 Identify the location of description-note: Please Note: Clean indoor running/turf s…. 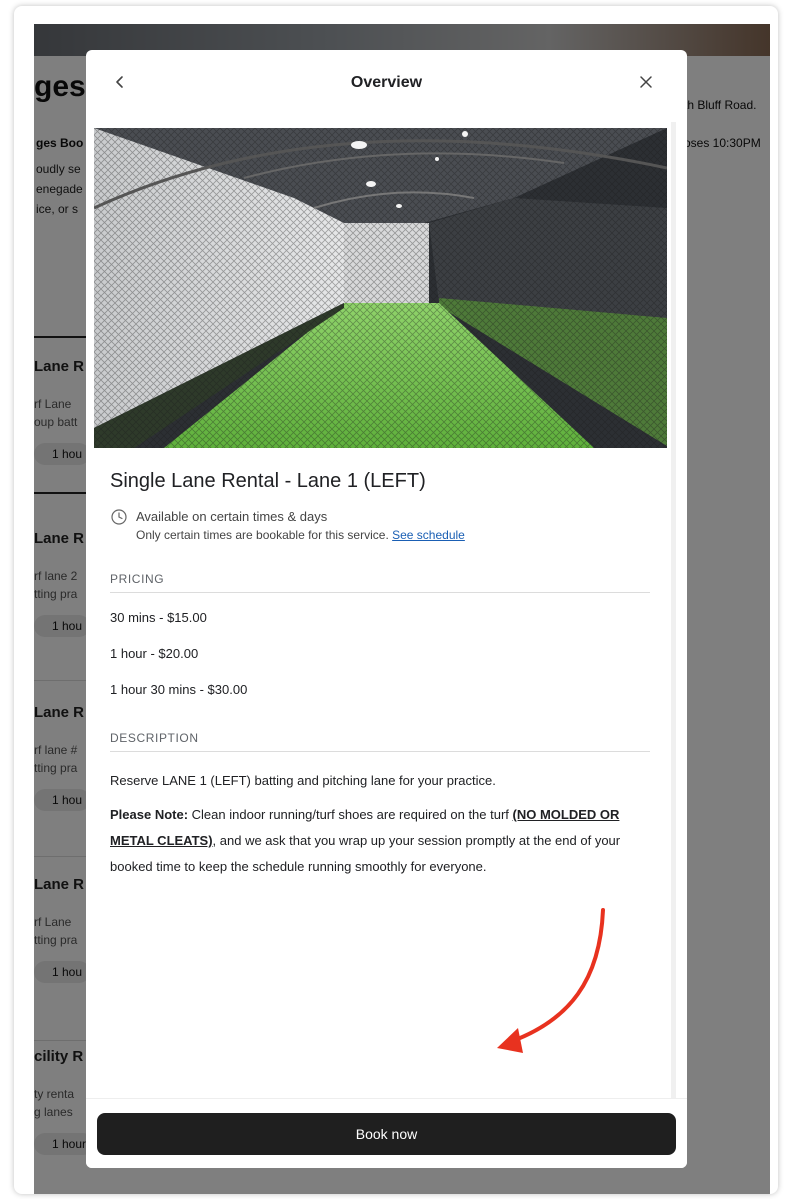
(365, 840).